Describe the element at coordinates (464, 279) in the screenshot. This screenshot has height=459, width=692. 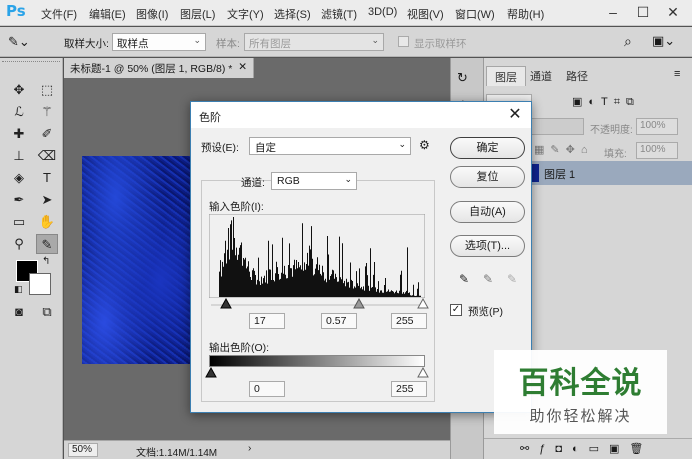
I see `black-point-eyedropper-icon: ✎` at that location.